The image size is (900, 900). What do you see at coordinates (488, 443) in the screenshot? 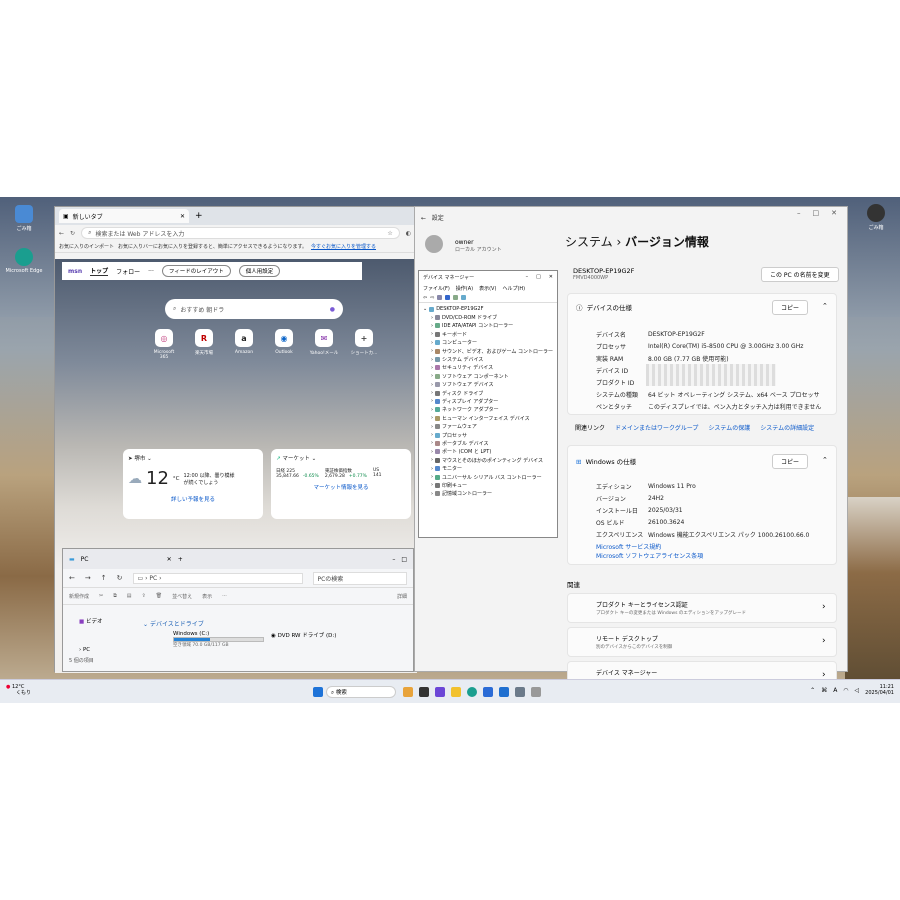
I see `dm-node: › ポータブル デバイス` at bounding box center [488, 443].